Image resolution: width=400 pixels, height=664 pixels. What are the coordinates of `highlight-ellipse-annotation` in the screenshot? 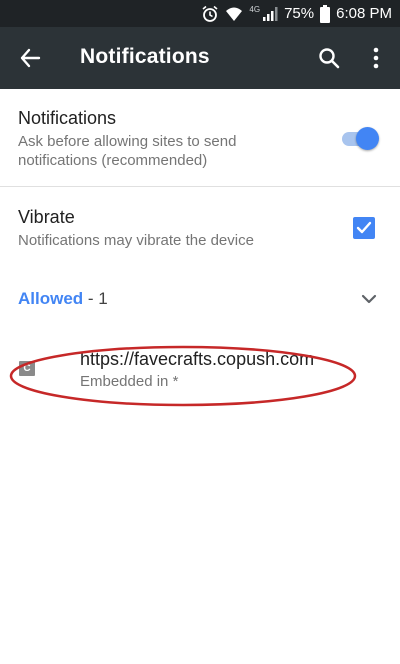 It's located at (183, 376).